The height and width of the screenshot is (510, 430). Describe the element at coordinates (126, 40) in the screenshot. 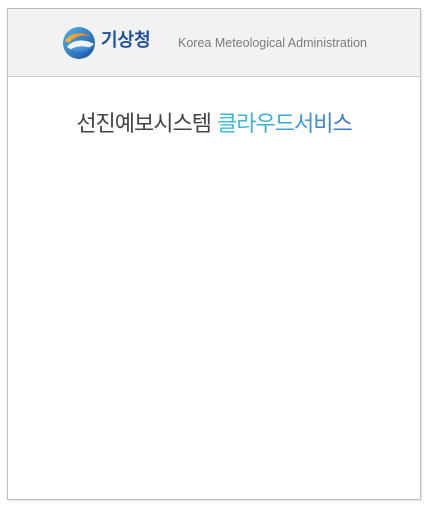

I see `logo-text: 기상청` at that location.